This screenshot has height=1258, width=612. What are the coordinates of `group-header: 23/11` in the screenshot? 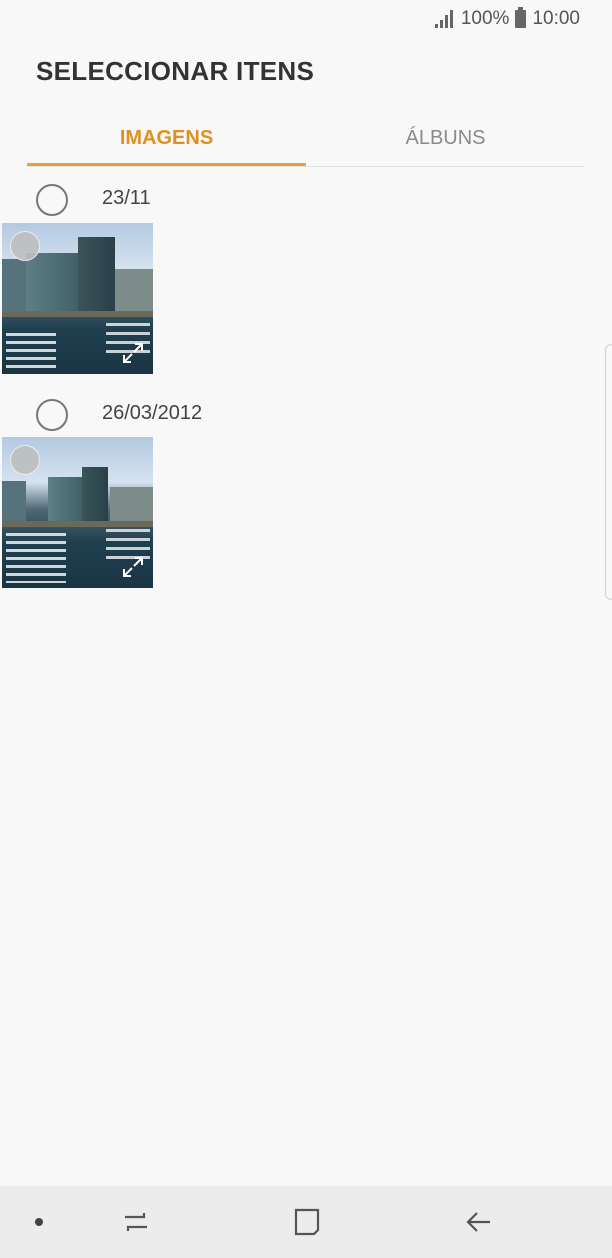 It's located at (306, 204).